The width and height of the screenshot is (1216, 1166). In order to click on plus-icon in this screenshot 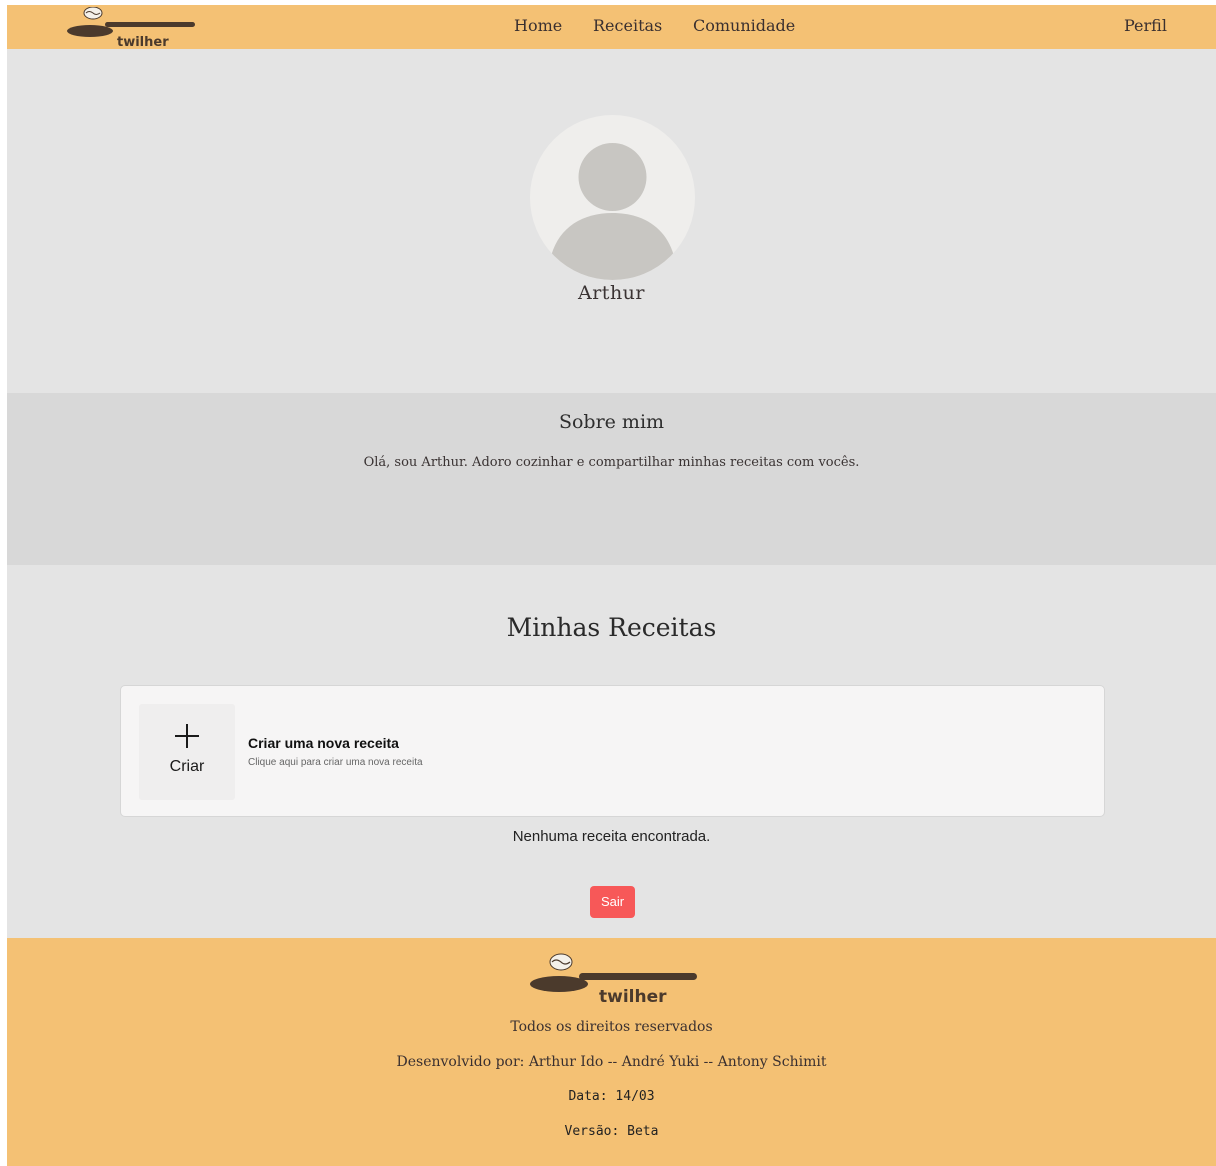, I will do `click(187, 736)`.